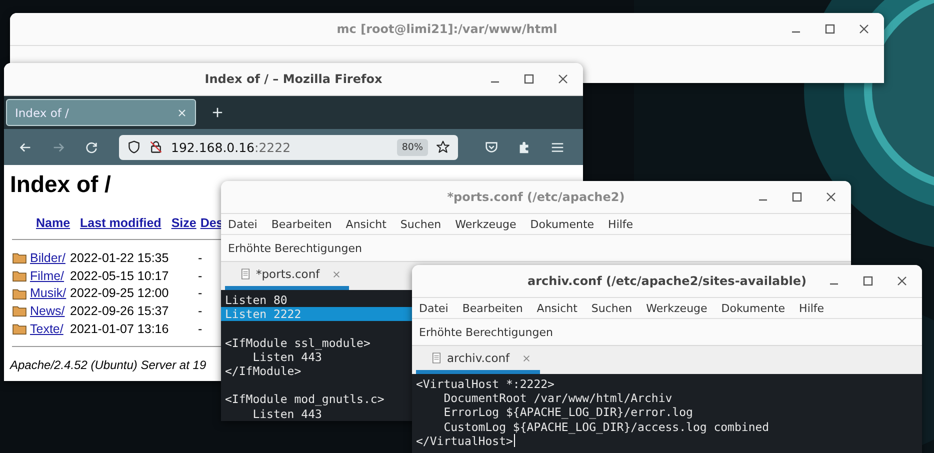  Describe the element at coordinates (120, 329) in the screenshot. I see `modified-date: 2021-01-07 13:16` at that location.